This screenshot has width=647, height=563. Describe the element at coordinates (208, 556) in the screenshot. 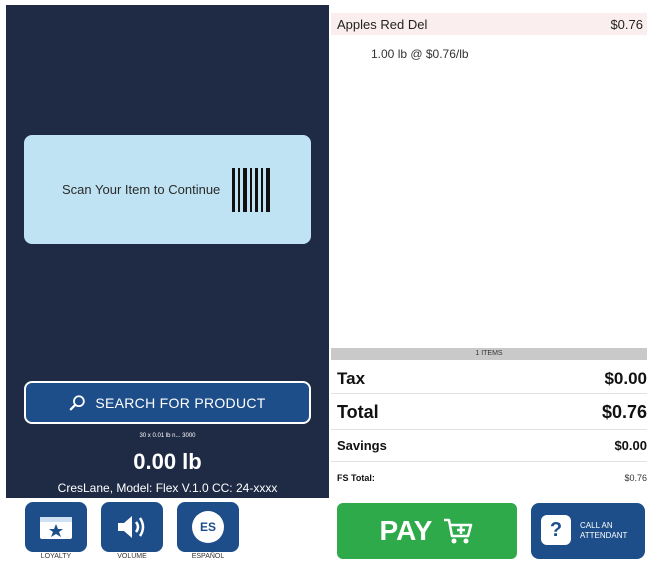

I see `espanol-label: ESPAÑOL` at that location.